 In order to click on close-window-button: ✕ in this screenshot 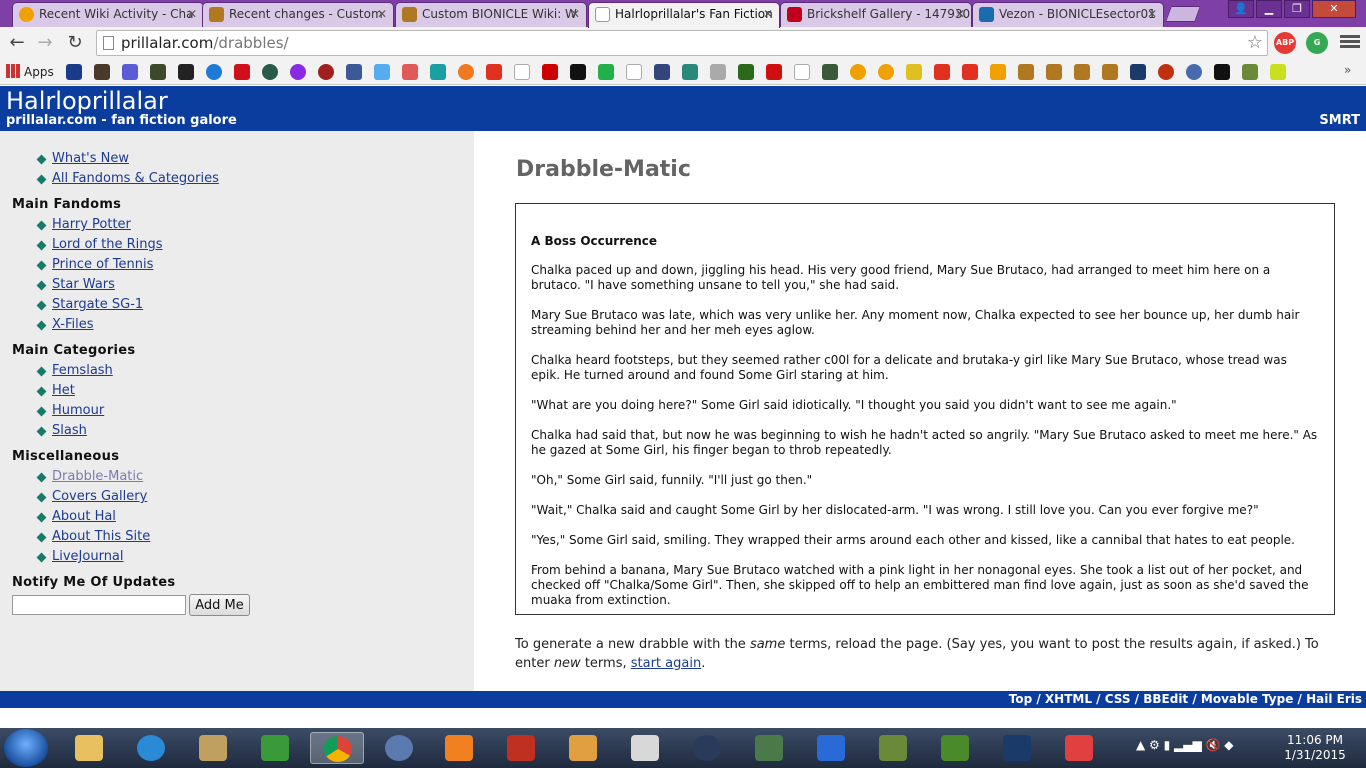, I will do `click(1334, 9)`.